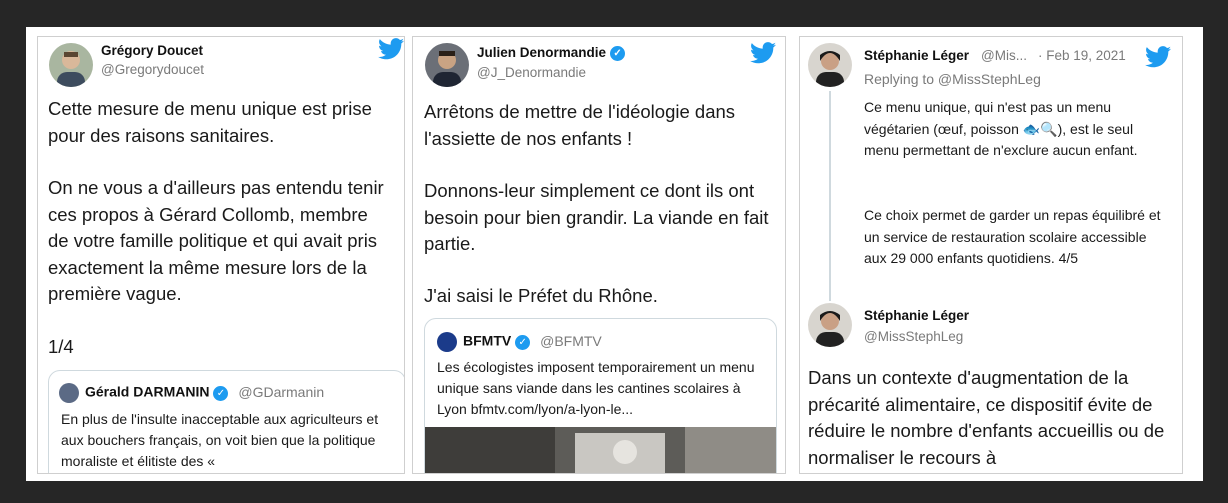  What do you see at coordinates (281, 391) in the screenshot?
I see `quoted-author-handle: @GDarmanin` at bounding box center [281, 391].